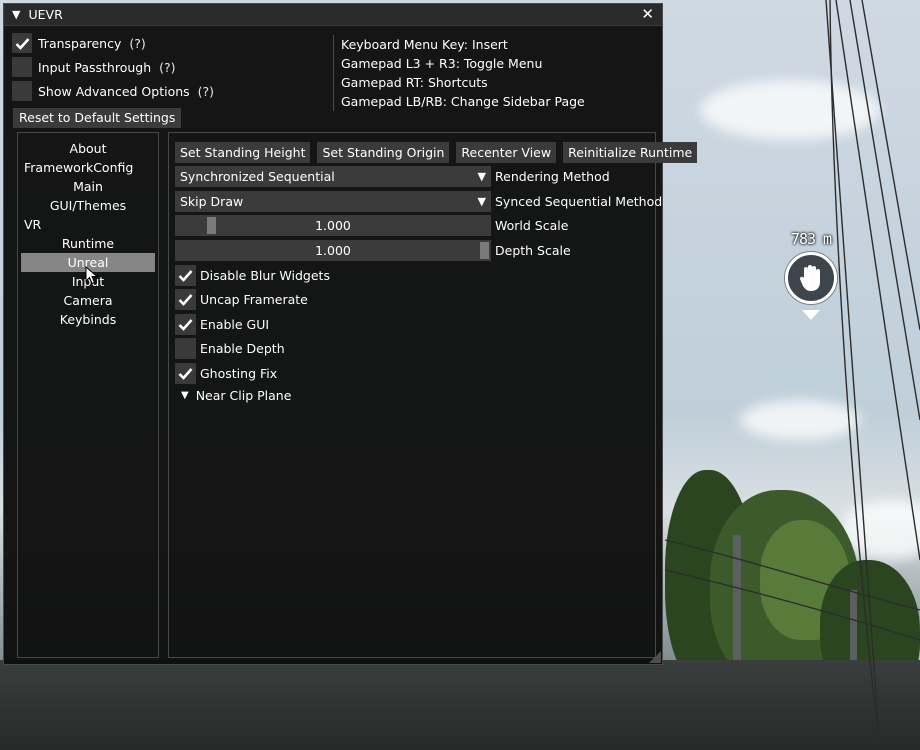 The height and width of the screenshot is (750, 920). I want to click on option-input-passthrough: Input Passthrough (?), so click(94, 67).